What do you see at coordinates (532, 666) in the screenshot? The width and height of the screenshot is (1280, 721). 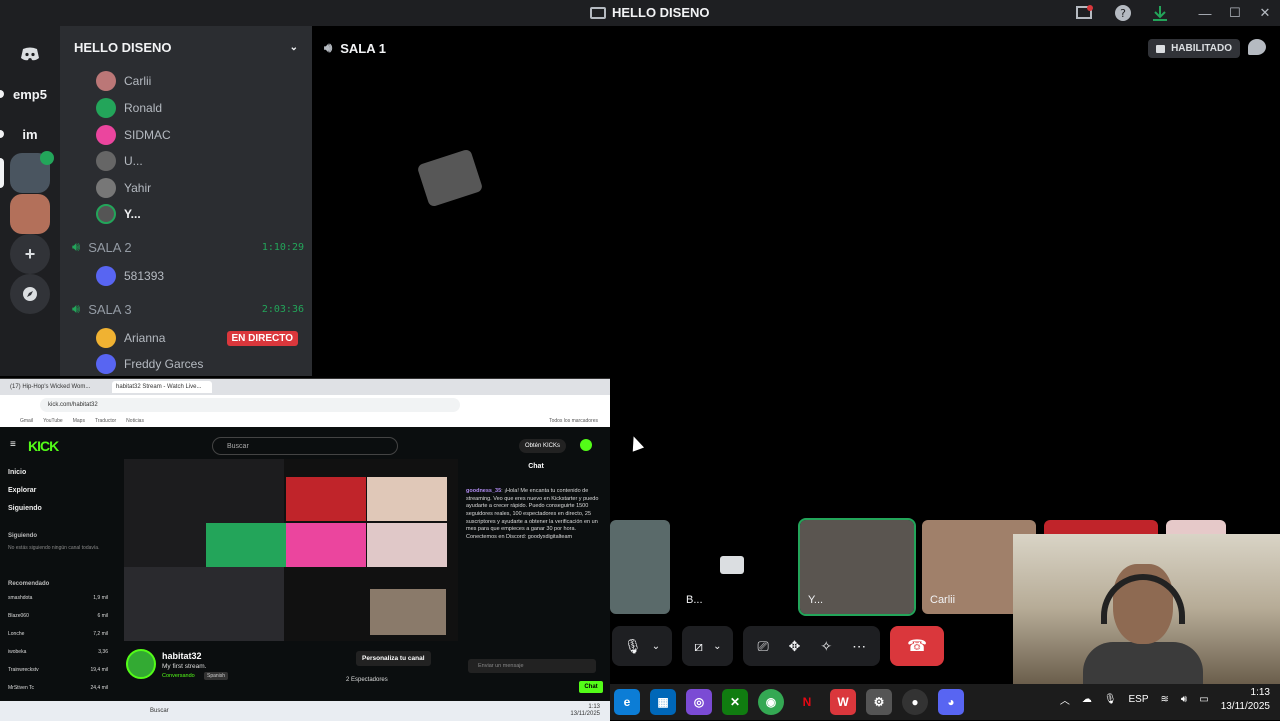 I see `chat-input: Enviar un mensaje` at bounding box center [532, 666].